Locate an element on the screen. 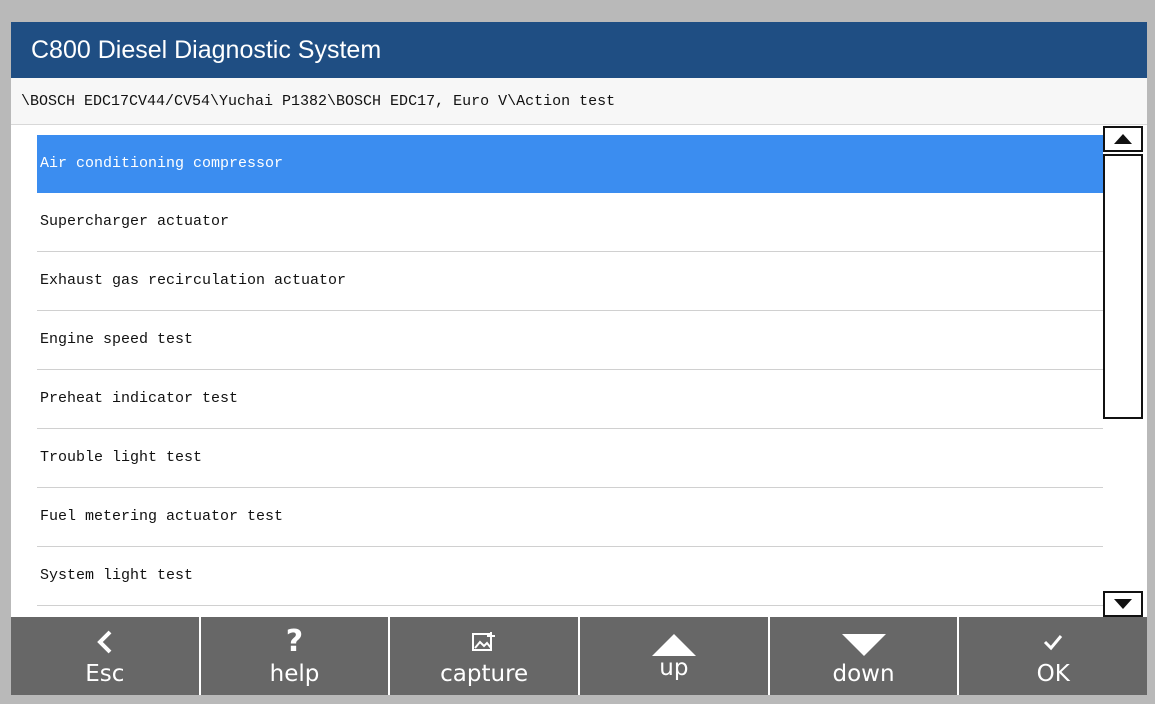 This screenshot has height=704, width=1155. scroll-down-button is located at coordinates (1123, 604).